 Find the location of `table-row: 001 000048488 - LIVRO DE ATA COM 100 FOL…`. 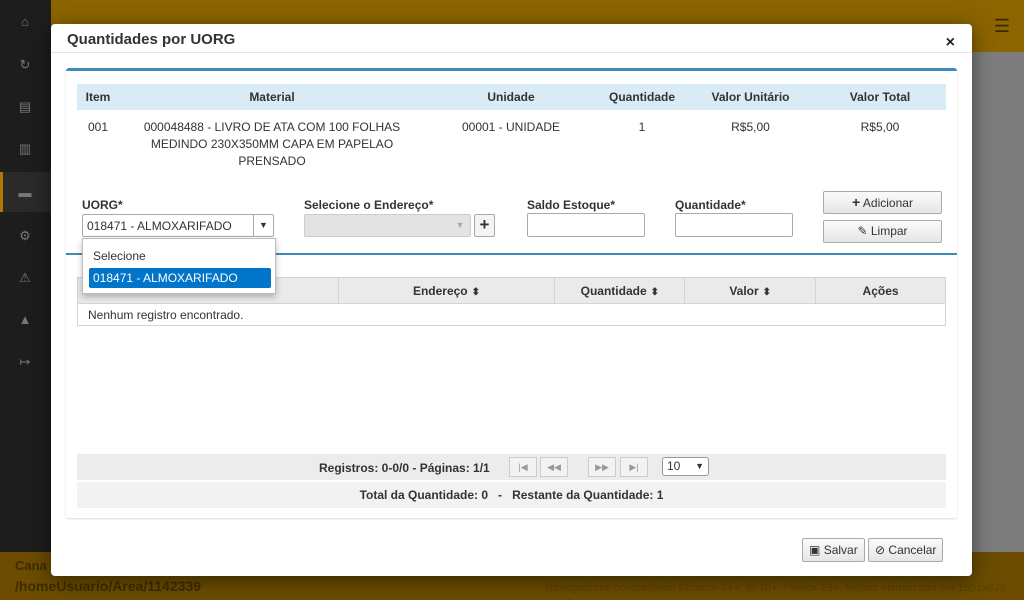

table-row: 001 000048488 - LIVRO DE ATA COM 100 FOL… is located at coordinates (511, 140).